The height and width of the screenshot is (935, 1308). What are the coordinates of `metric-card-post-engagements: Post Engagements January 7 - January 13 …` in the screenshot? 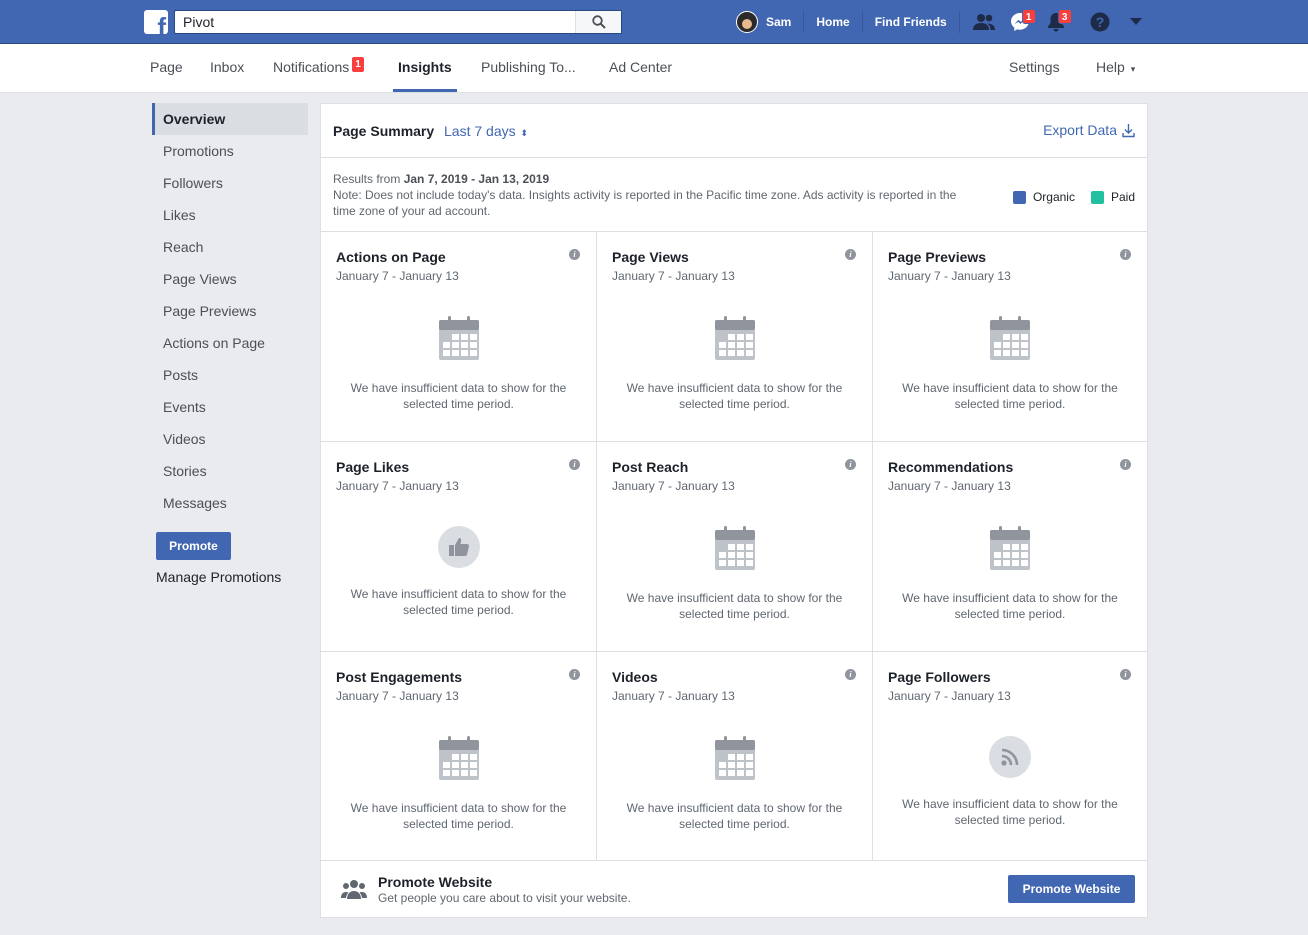 It's located at (459, 757).